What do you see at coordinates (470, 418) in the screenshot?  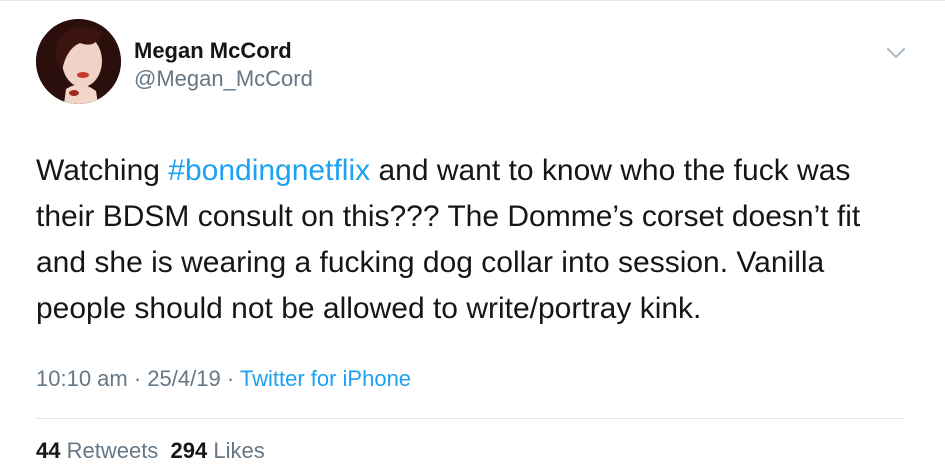 I see `divider` at bounding box center [470, 418].